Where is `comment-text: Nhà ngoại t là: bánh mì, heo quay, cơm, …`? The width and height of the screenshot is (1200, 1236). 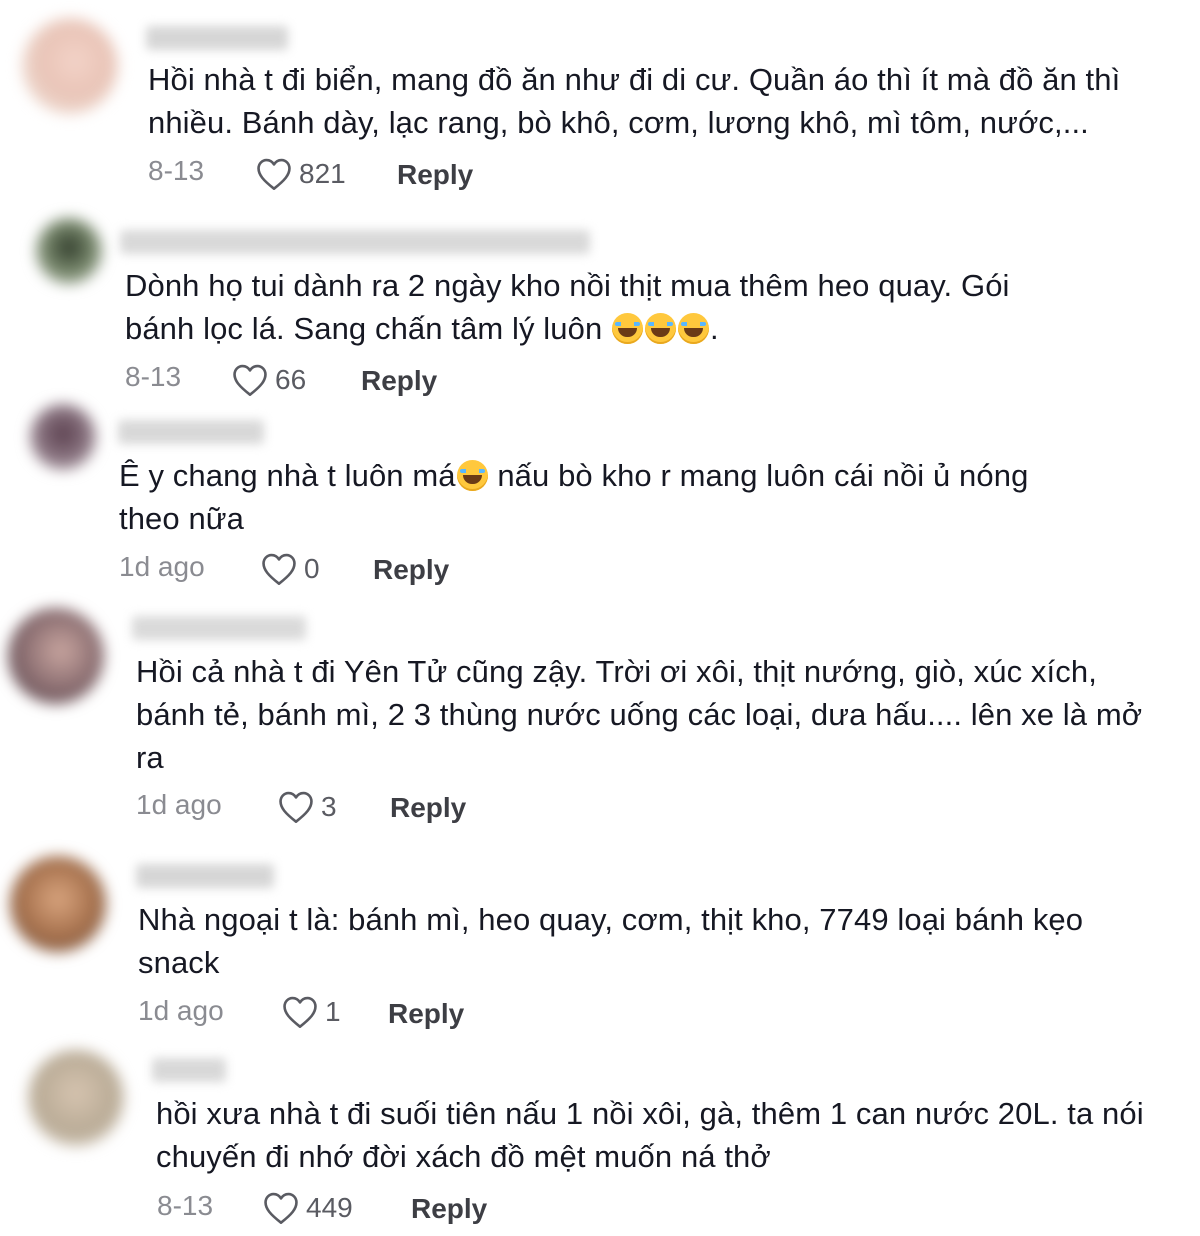 comment-text: Nhà ngoại t là: bánh mì, heo quay, cơm, … is located at coordinates (611, 941).